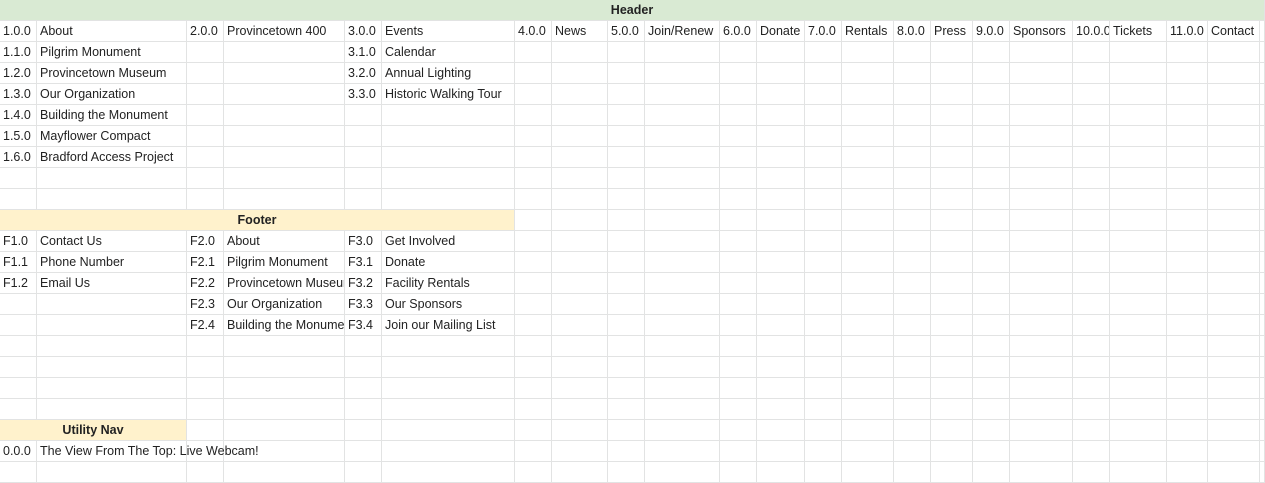 Image resolution: width=1265 pixels, height=483 pixels. I want to click on menu-item-cell: About, so click(284, 241).